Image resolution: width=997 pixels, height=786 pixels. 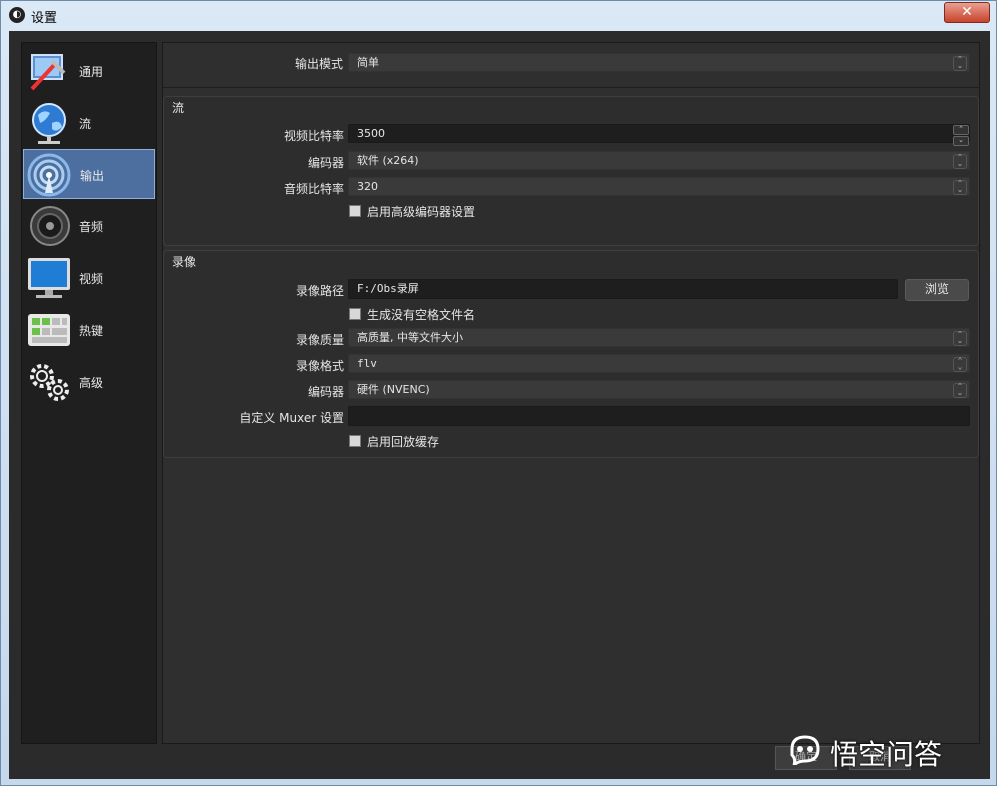 I want to click on sidebar-item-video: 视频, so click(x=89, y=278).